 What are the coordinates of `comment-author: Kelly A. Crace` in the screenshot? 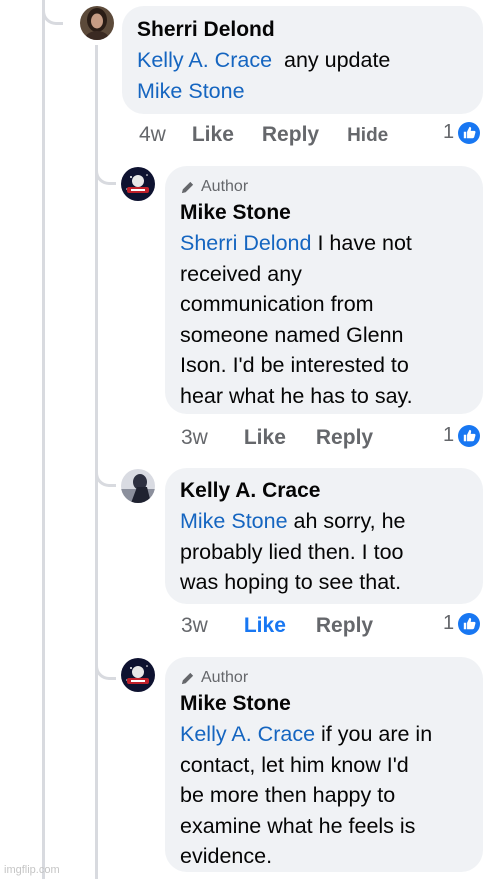 It's located at (324, 490).